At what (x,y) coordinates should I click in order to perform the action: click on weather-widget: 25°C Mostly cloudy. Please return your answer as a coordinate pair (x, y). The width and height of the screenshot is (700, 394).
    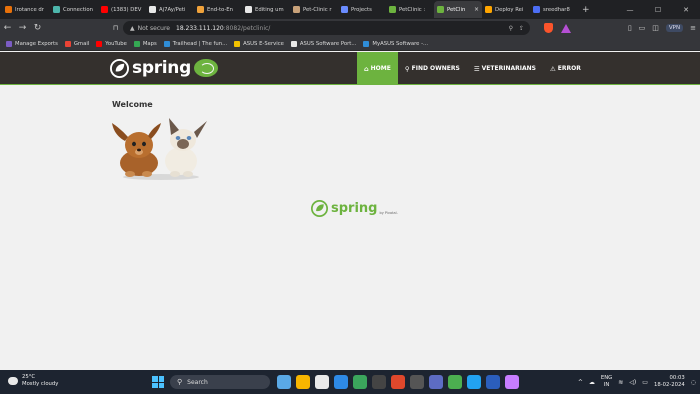
    Looking at the image, I should click on (32, 381).